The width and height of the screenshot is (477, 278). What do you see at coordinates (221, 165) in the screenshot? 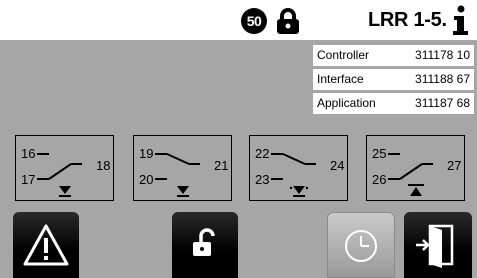
I see `relay-terminal-label: 21` at bounding box center [221, 165].